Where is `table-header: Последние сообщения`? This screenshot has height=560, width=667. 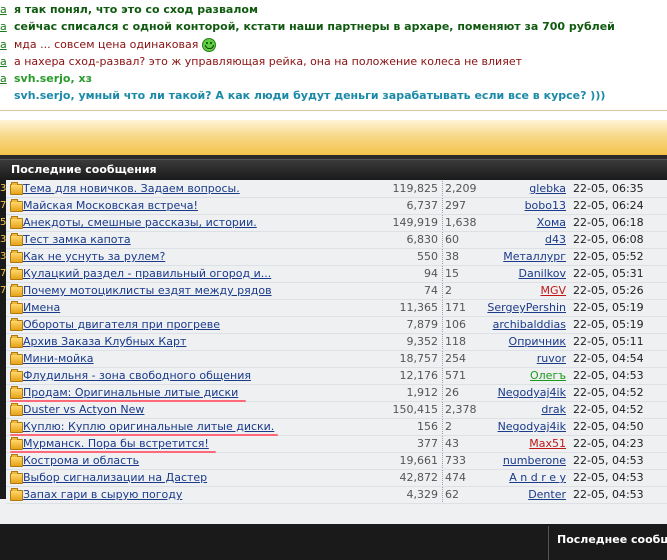 table-header: Последние сообщения is located at coordinates (333, 169).